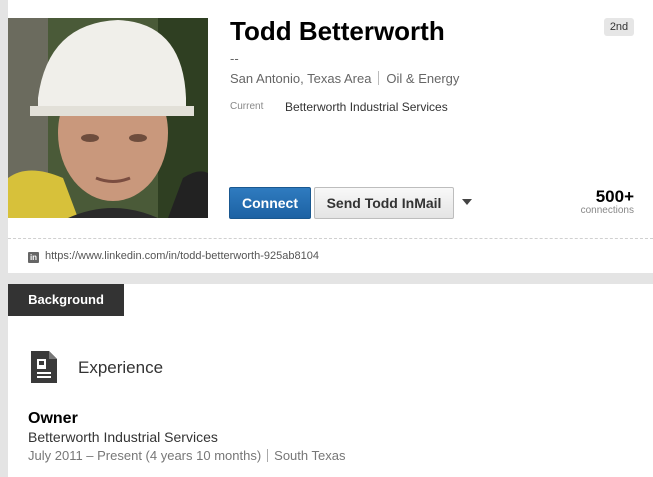 The width and height of the screenshot is (653, 477). I want to click on profile-industry: Oil & Energy, so click(422, 78).